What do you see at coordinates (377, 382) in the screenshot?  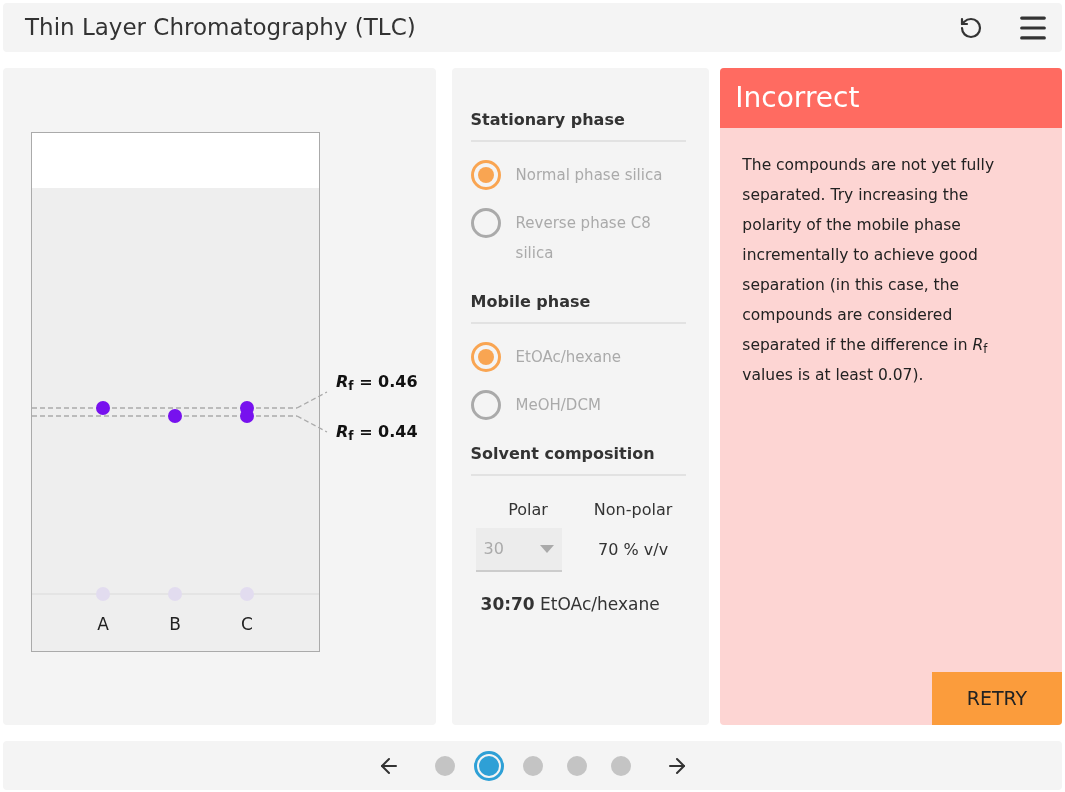 I see `rf-label: R$_{f}$ = 0.46` at bounding box center [377, 382].